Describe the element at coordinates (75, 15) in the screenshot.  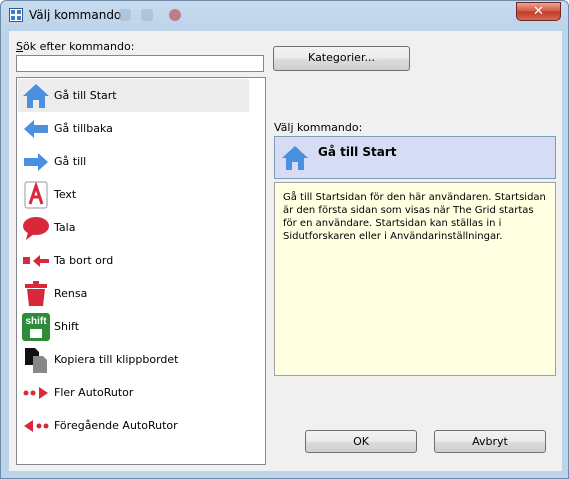
I see `window-title: Välj kommando` at that location.